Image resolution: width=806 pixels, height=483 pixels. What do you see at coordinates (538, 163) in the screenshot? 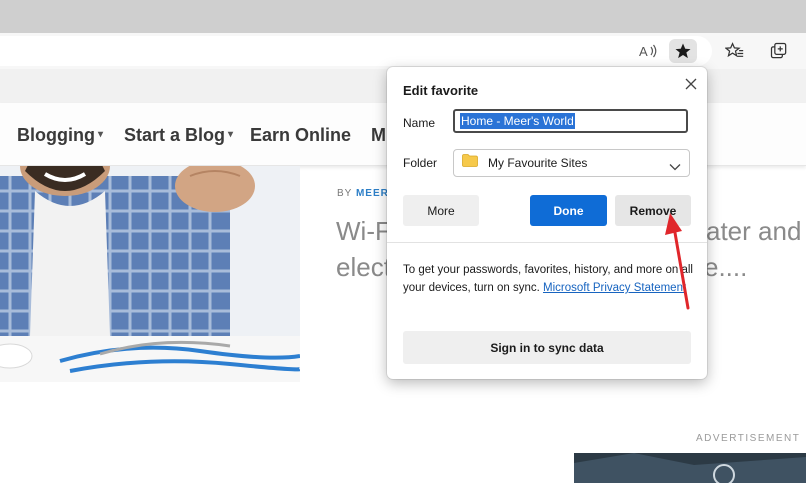
I see `folder-value: My Favourite Sites` at bounding box center [538, 163].